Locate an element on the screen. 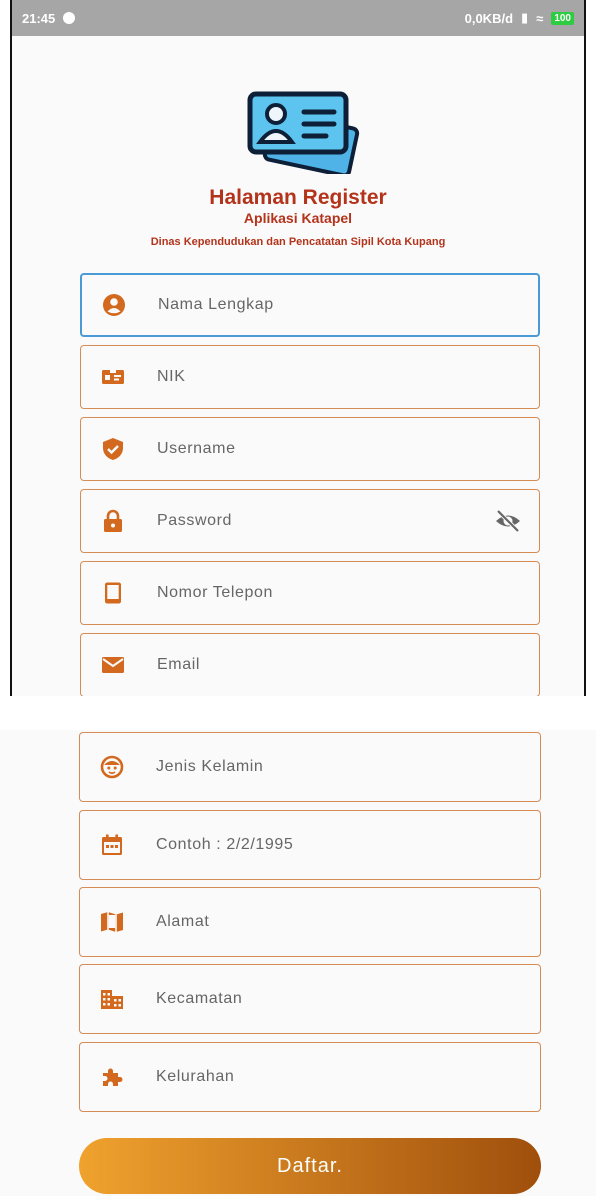 The image size is (596, 1196). username-input is located at coordinates (348, 449).